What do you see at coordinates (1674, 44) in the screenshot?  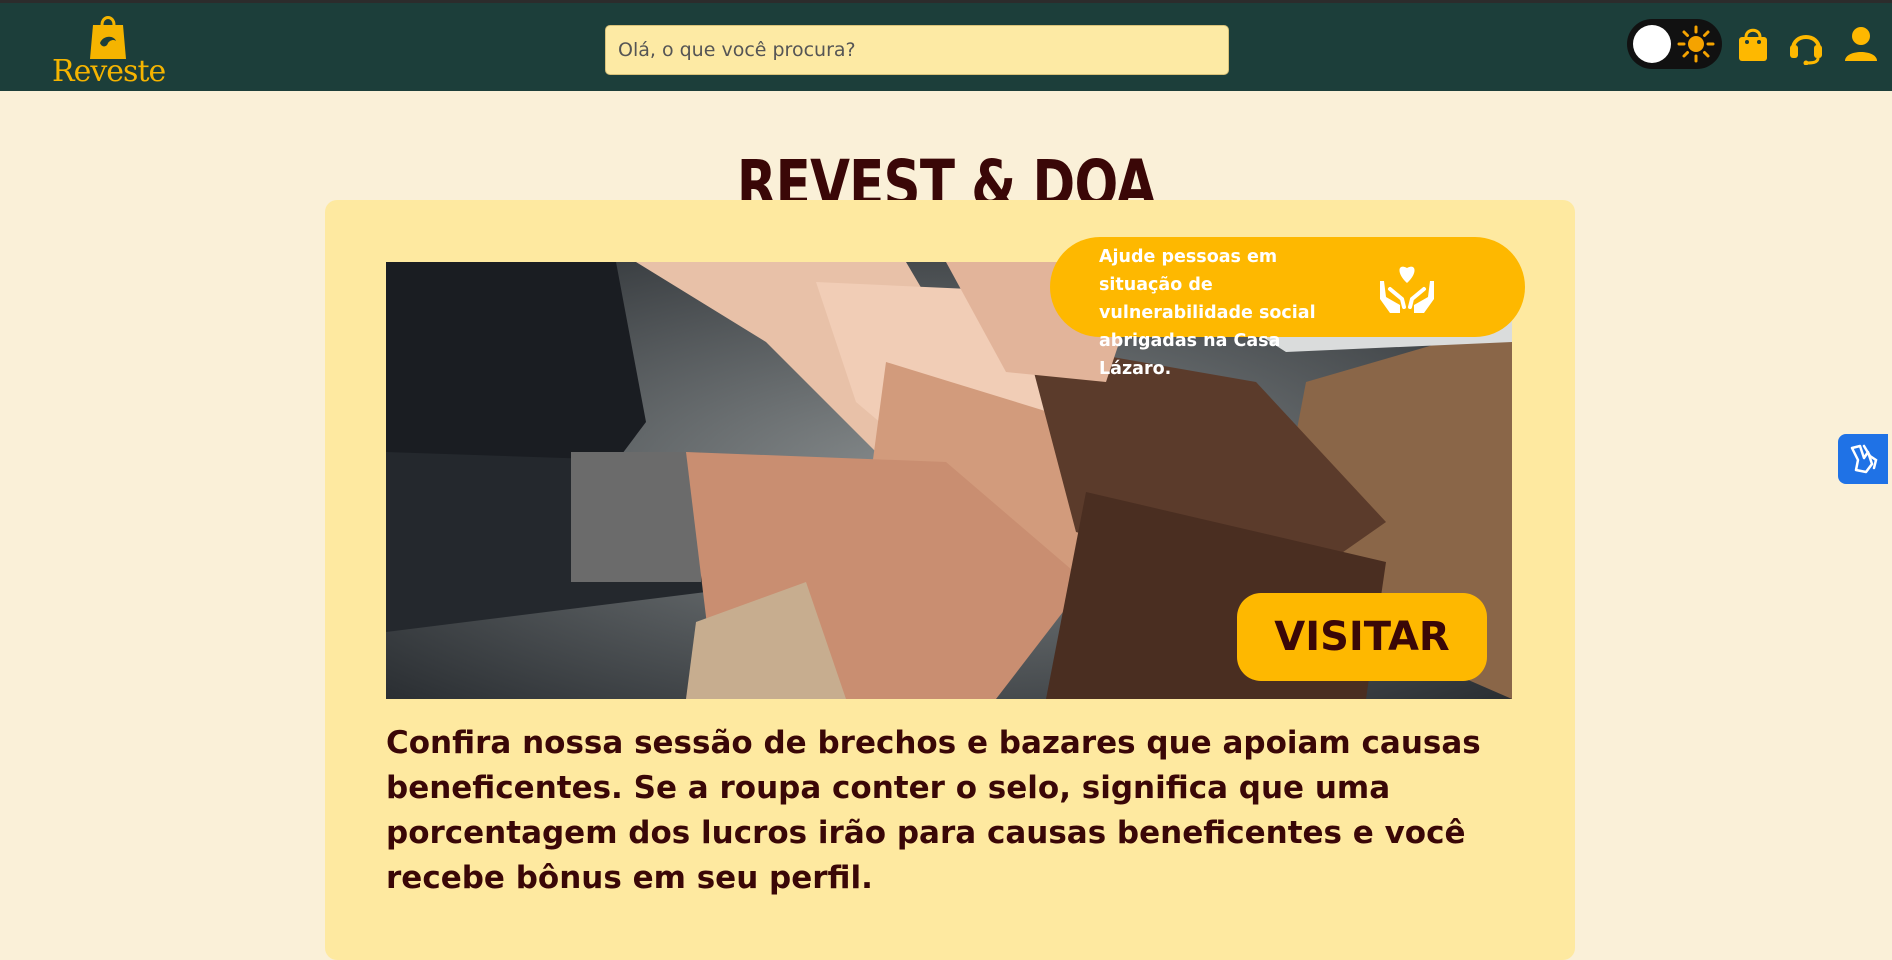 I see `theme-toggle` at bounding box center [1674, 44].